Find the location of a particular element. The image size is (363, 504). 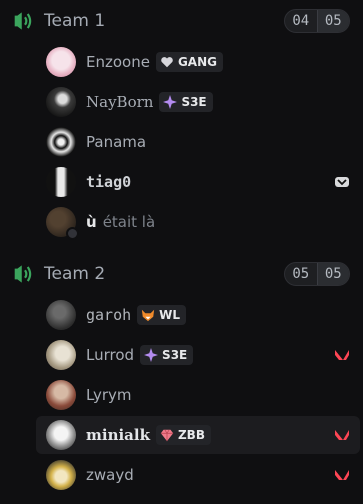

tag-label: GANG is located at coordinates (197, 62).